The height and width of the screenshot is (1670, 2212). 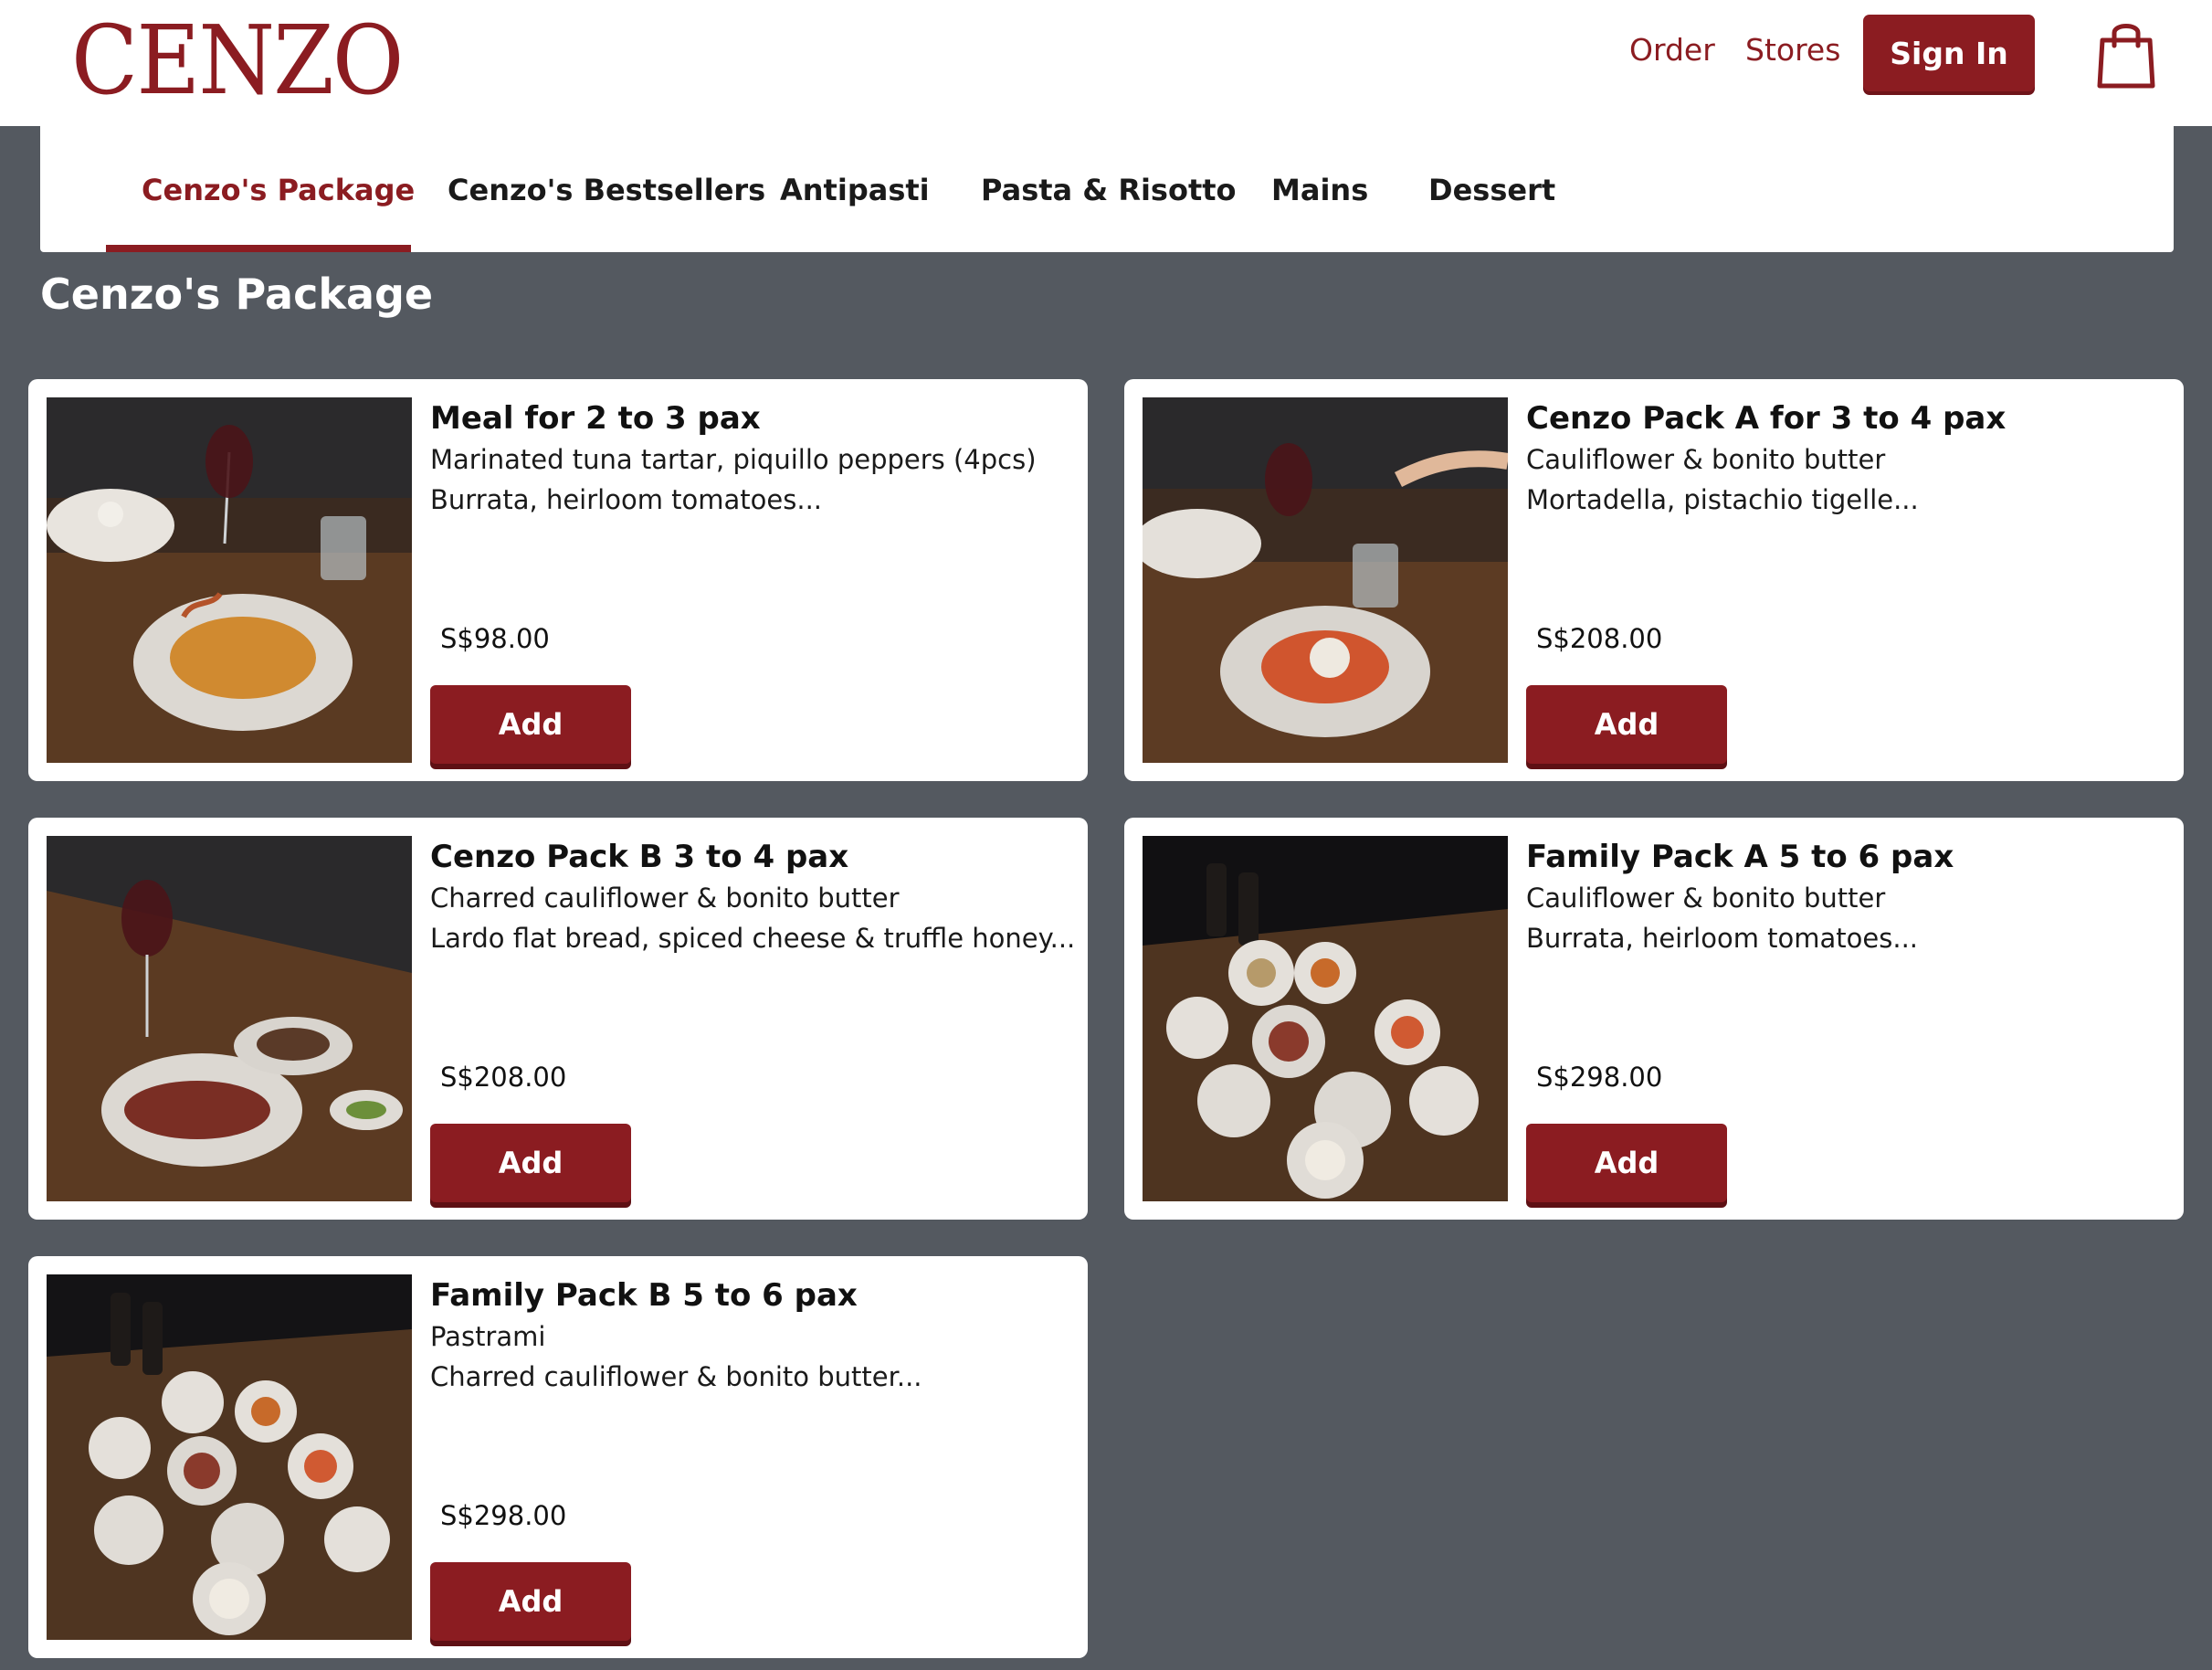 What do you see at coordinates (278, 190) in the screenshot?
I see `tab-cenzos-package: Cenzo's Package` at bounding box center [278, 190].